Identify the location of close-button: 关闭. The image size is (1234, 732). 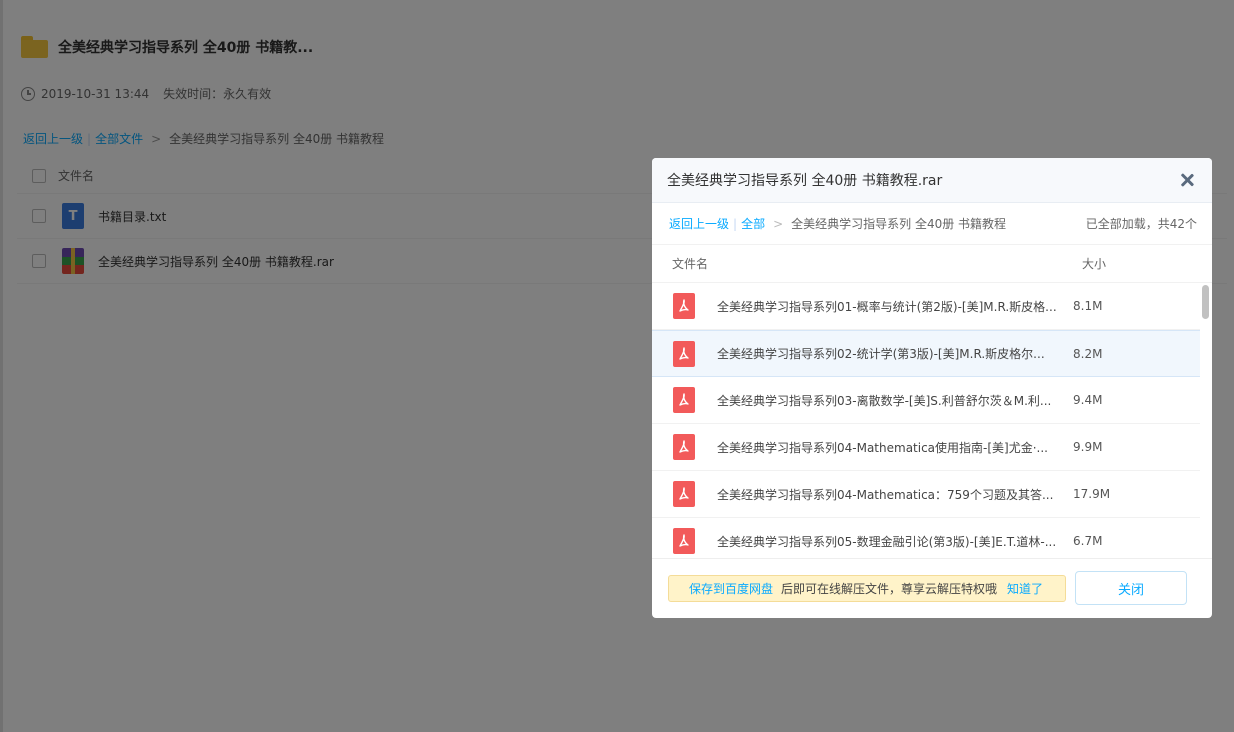
(1131, 588).